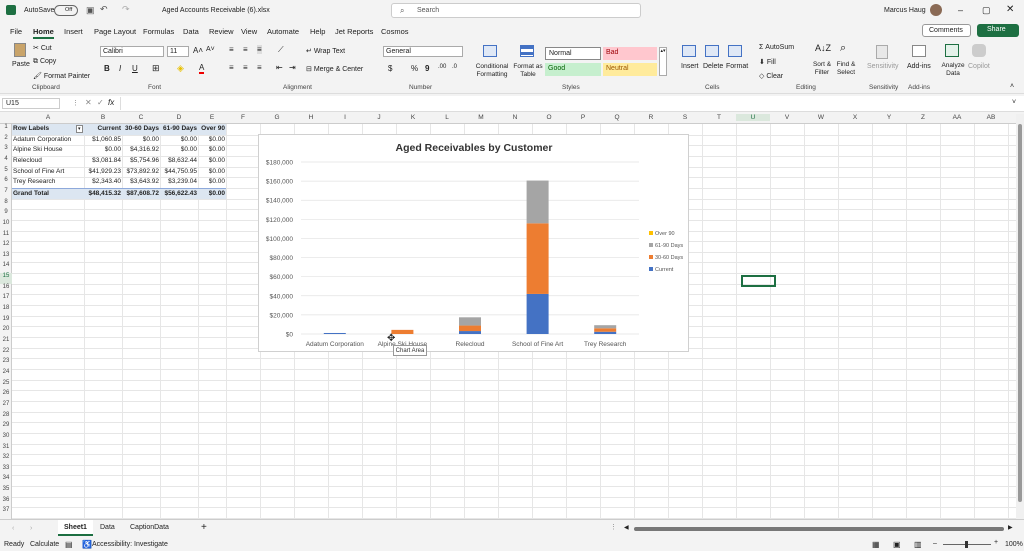 This screenshot has height=551, width=1024. I want to click on sort-filter-button: Sort & Filter, so click(822, 69).